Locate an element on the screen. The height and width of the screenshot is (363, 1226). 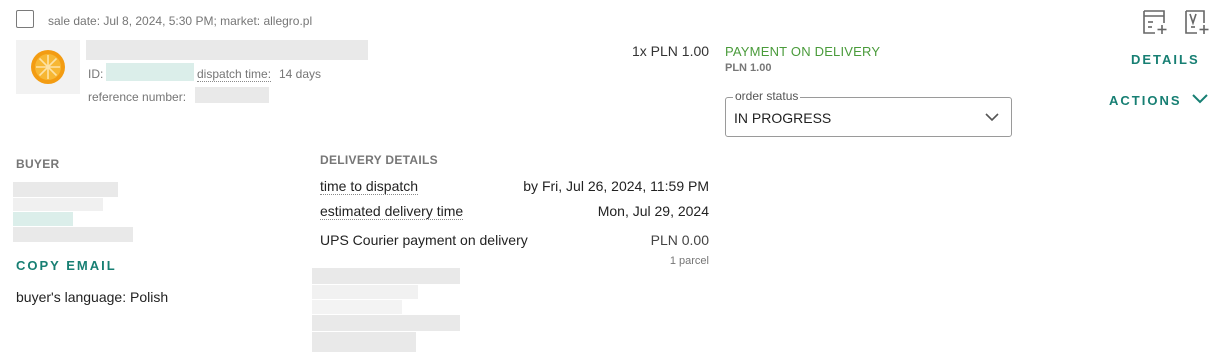
buyer-heading: BUYER is located at coordinates (38, 164).